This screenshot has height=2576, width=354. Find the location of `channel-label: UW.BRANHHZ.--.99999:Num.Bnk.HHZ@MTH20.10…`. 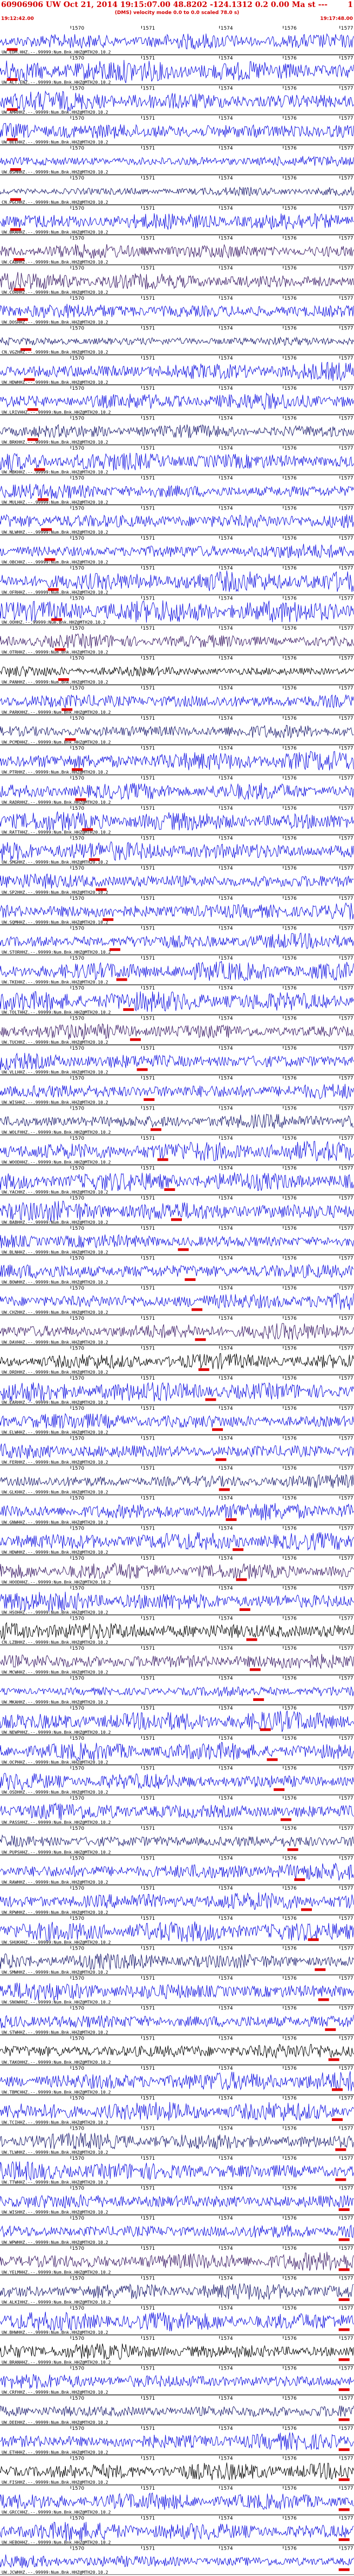

channel-label: UW.BRANHHZ.--.99999:Num.Bnk.HHZ@MTH20.10… is located at coordinates (57, 2362).